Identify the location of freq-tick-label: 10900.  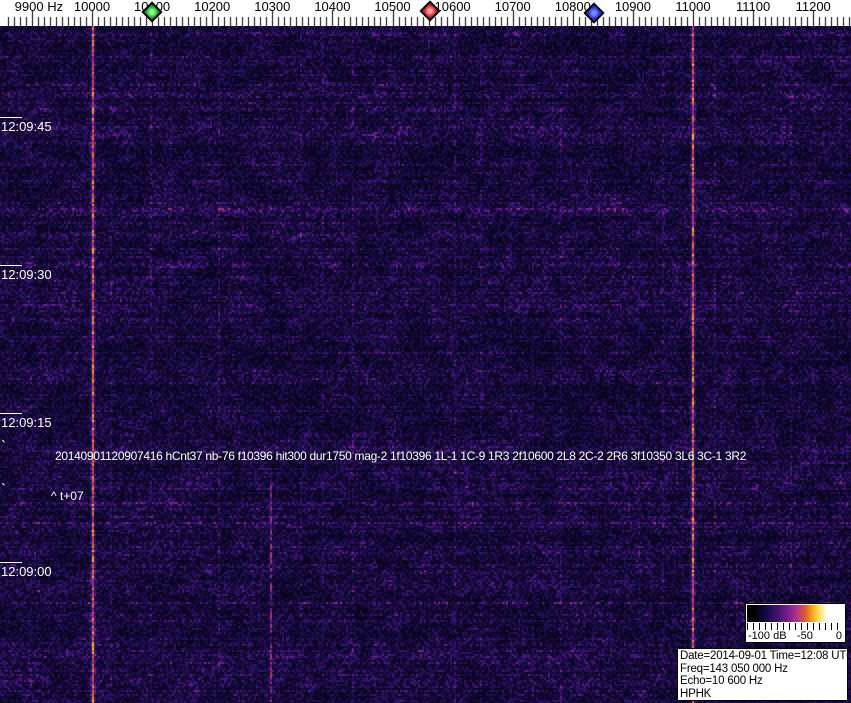
(632, 7).